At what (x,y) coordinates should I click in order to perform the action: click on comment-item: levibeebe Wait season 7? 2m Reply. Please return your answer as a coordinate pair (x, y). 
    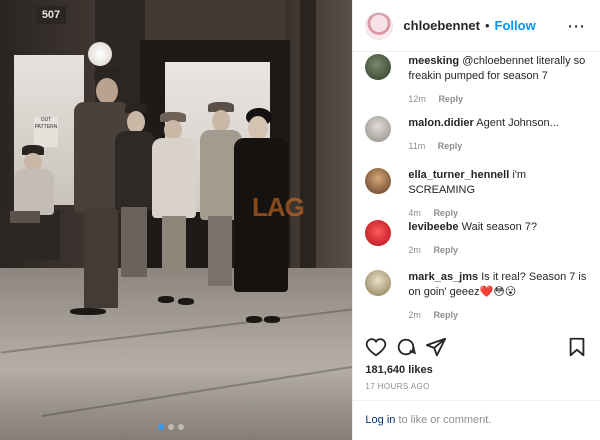
    Looking at the image, I should click on (476, 237).